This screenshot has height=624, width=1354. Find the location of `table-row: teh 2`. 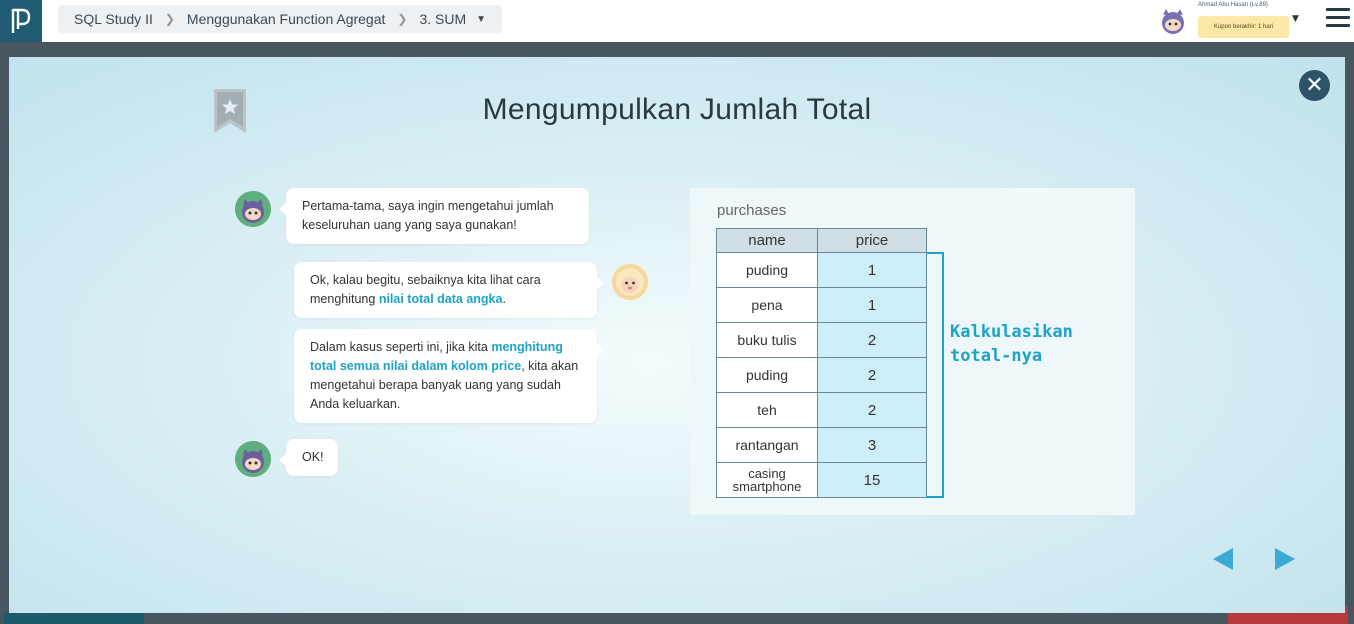

table-row: teh 2 is located at coordinates (821, 410).